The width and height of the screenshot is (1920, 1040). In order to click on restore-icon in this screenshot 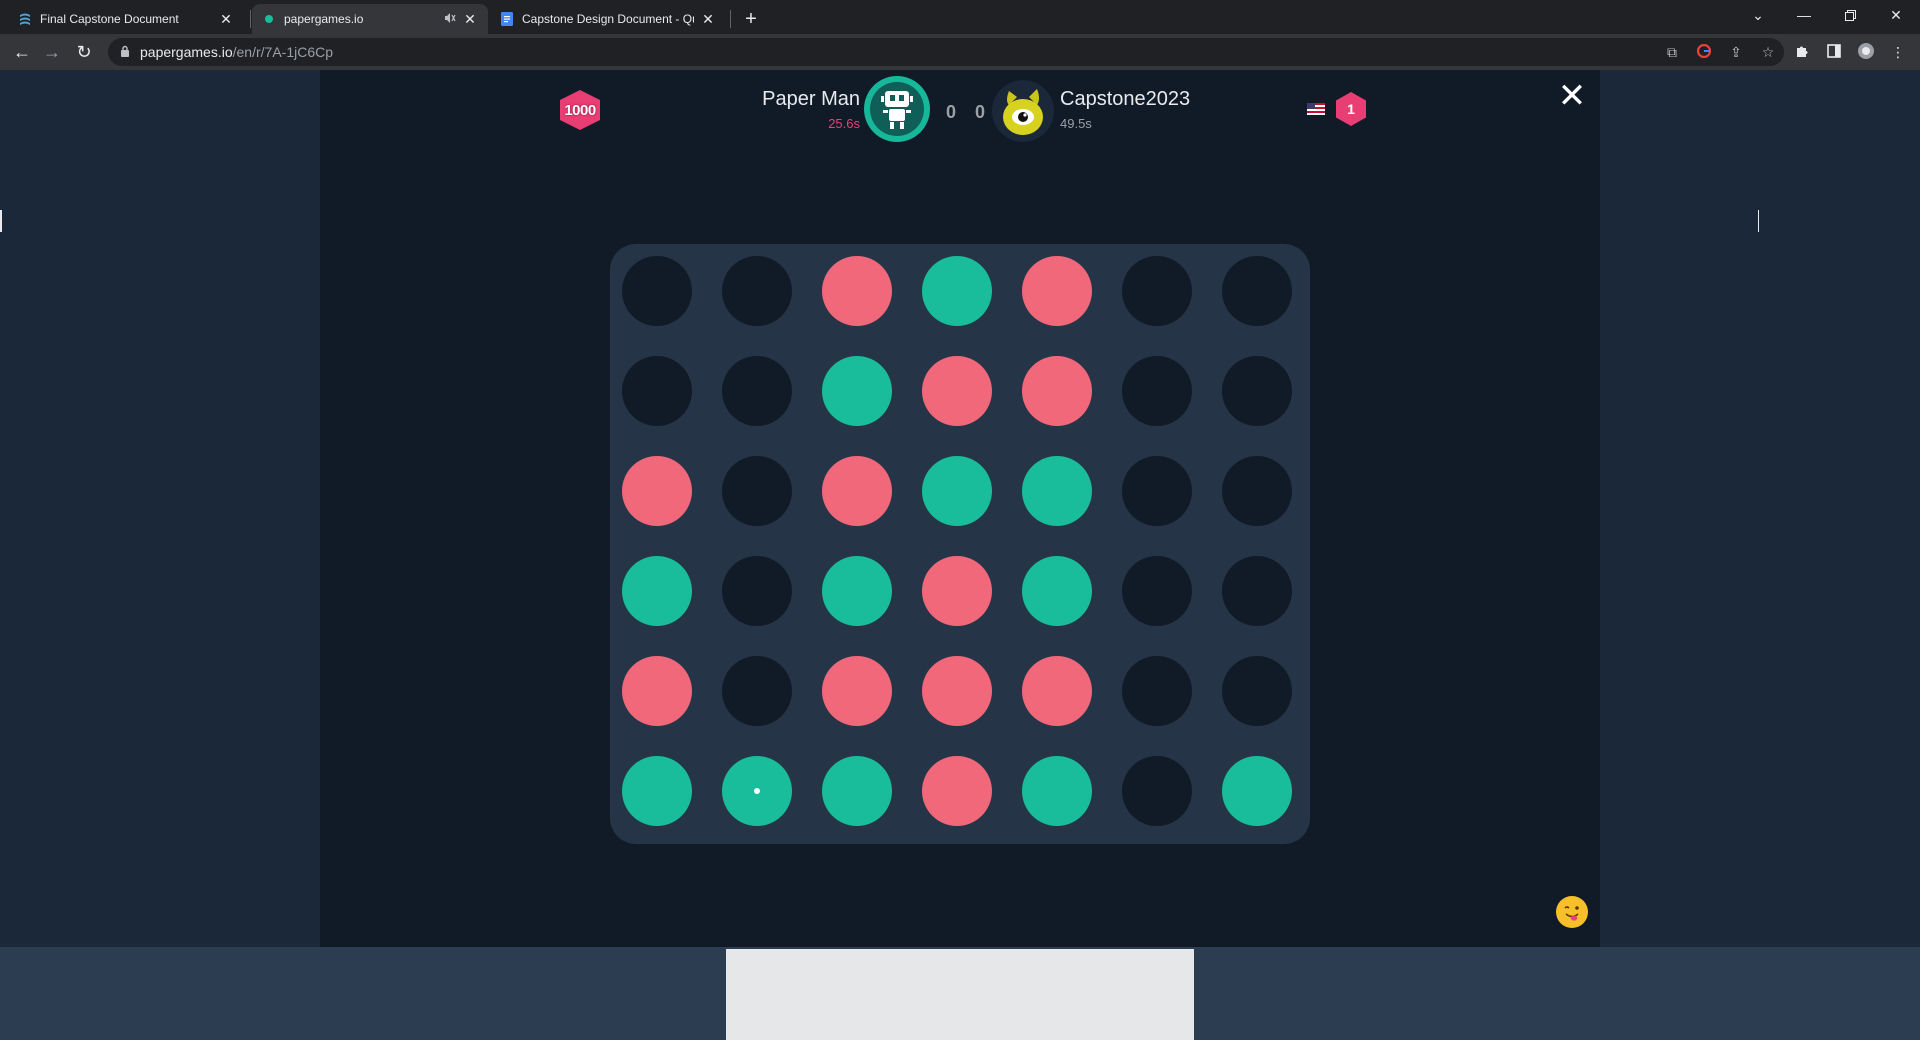, I will do `click(1850, 15)`.